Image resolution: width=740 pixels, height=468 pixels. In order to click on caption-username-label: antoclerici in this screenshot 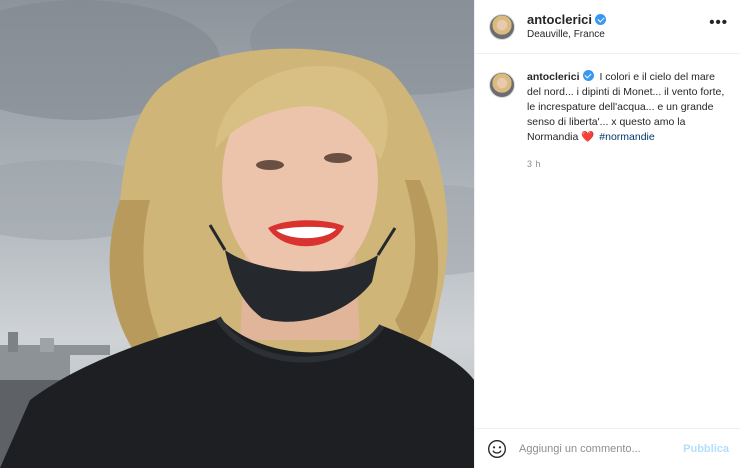, I will do `click(553, 77)`.